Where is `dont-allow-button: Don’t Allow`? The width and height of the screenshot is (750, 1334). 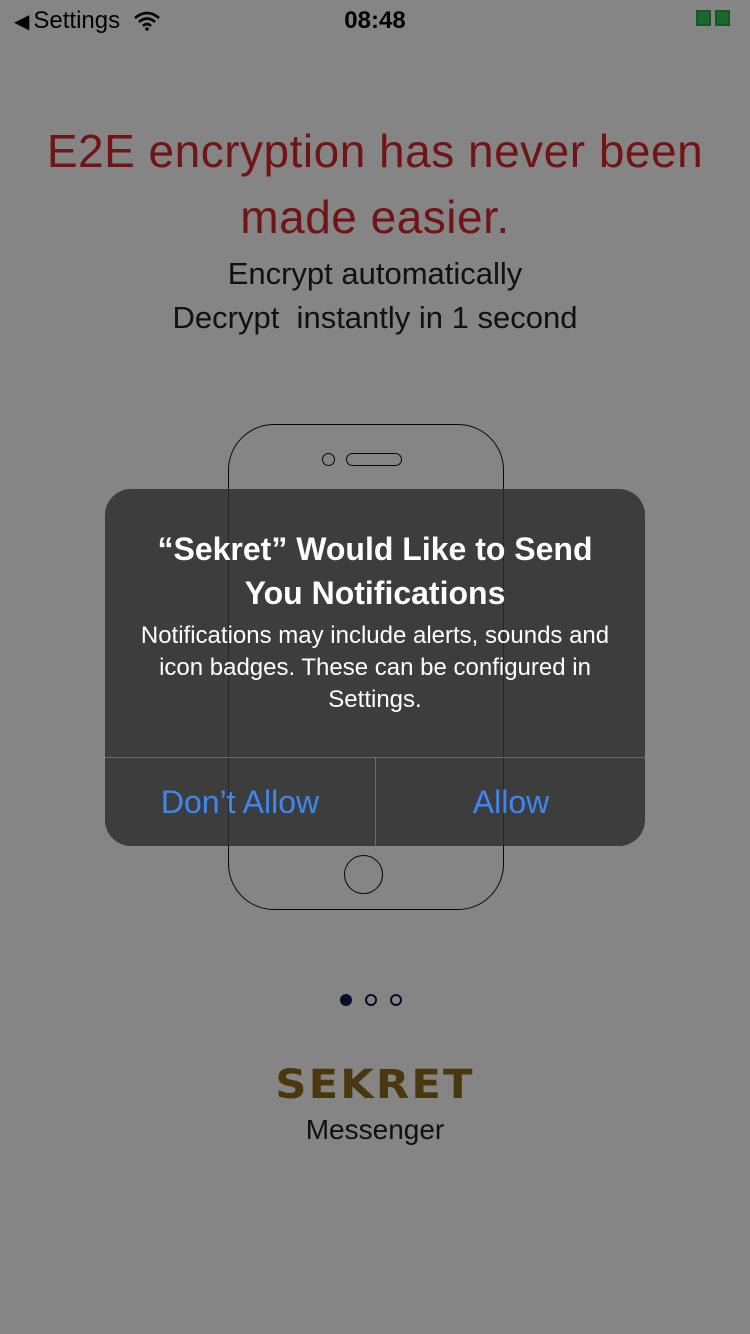 dont-allow-button: Don’t Allow is located at coordinates (240, 802).